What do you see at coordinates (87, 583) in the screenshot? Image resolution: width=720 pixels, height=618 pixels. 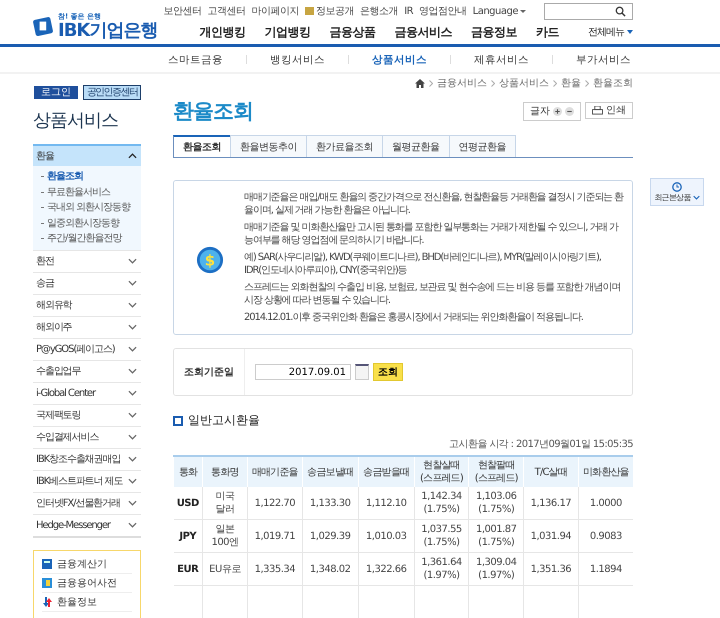 I see `quick-link: 금융용어사전` at bounding box center [87, 583].